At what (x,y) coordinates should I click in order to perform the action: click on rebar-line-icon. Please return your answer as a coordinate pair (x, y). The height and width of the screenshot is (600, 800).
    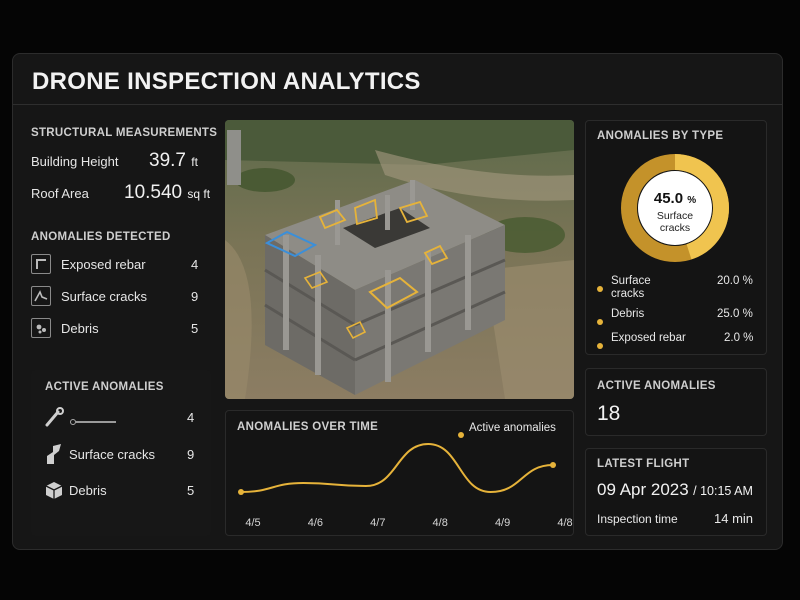
    Looking at the image, I should click on (94, 418).